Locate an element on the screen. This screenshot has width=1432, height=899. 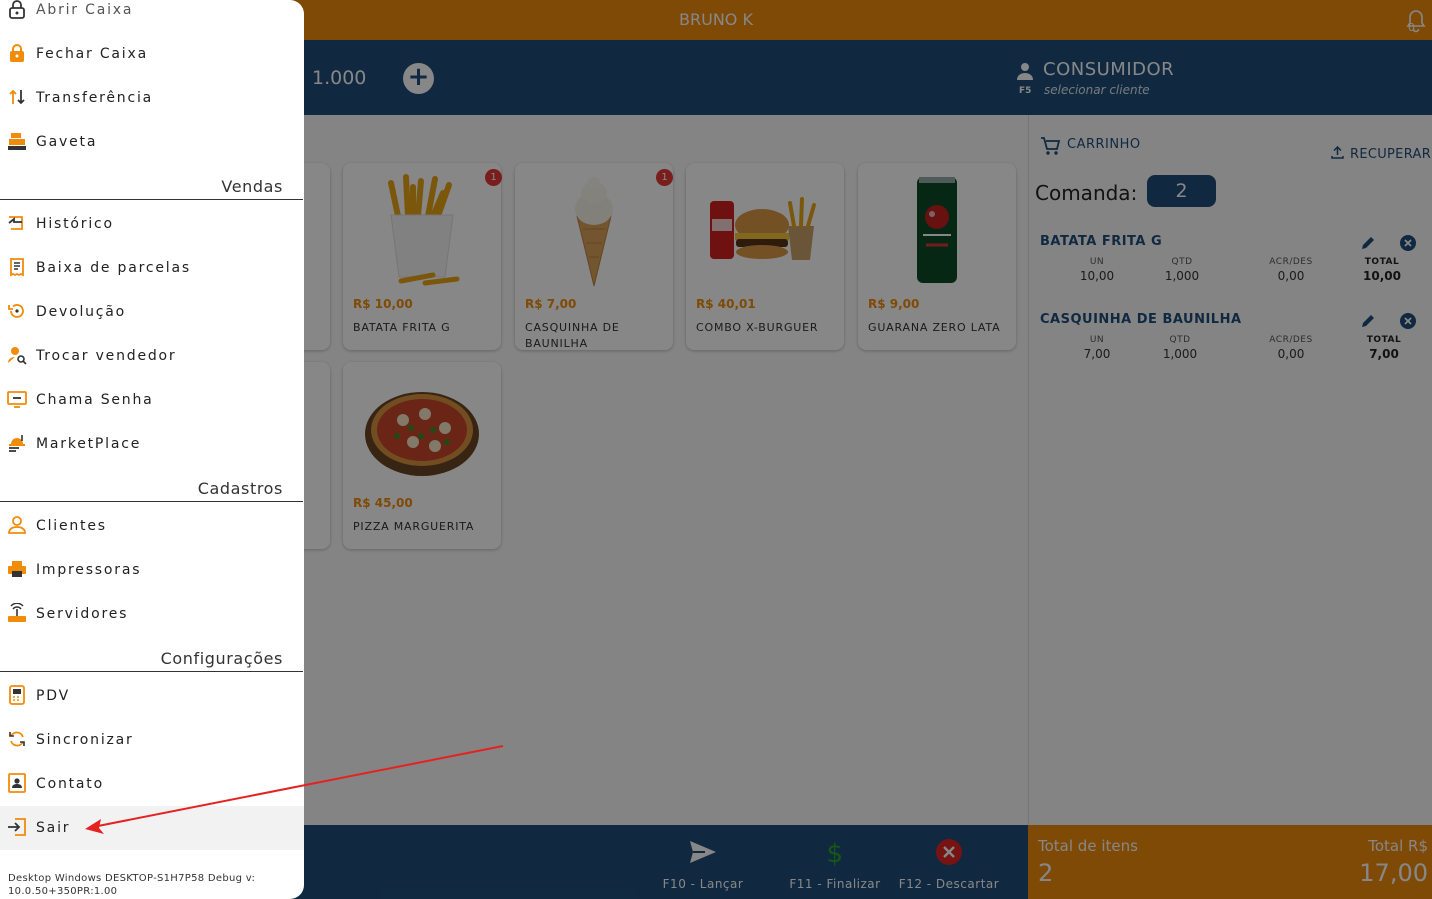
menu-item-label: Trocar vendedor is located at coordinates (106, 356).